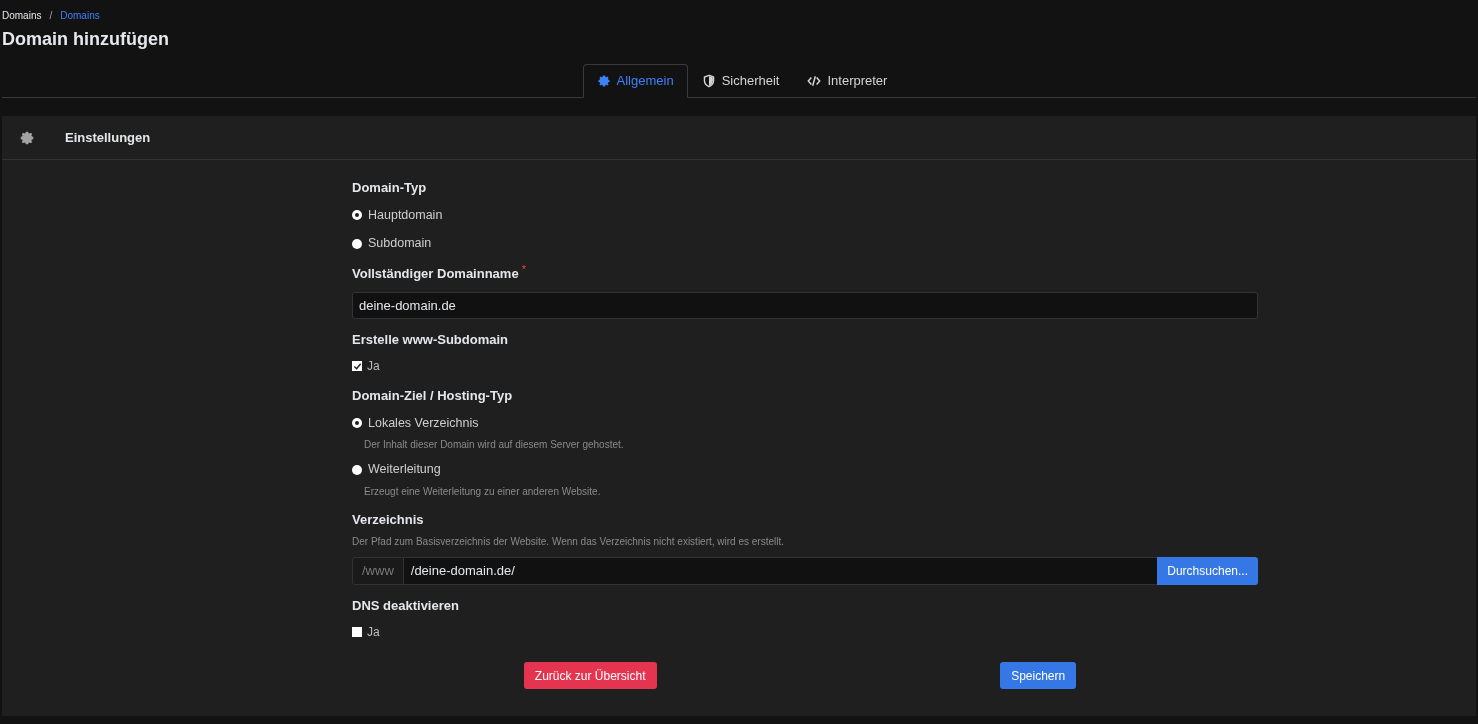 The width and height of the screenshot is (1478, 724). Describe the element at coordinates (523, 269) in the screenshot. I see `required-mark: *` at that location.